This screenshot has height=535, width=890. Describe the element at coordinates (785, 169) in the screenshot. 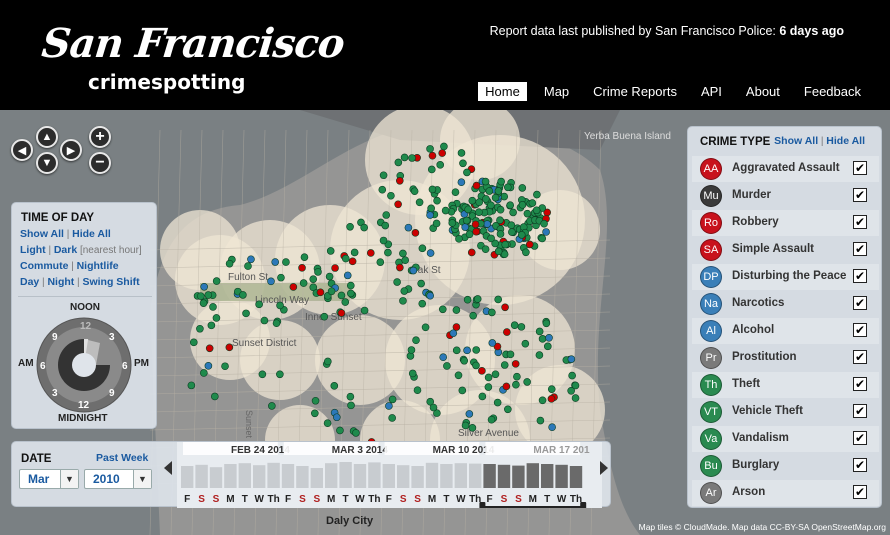

I see `crime-type-row: AA Aggravated Assault ✔` at that location.